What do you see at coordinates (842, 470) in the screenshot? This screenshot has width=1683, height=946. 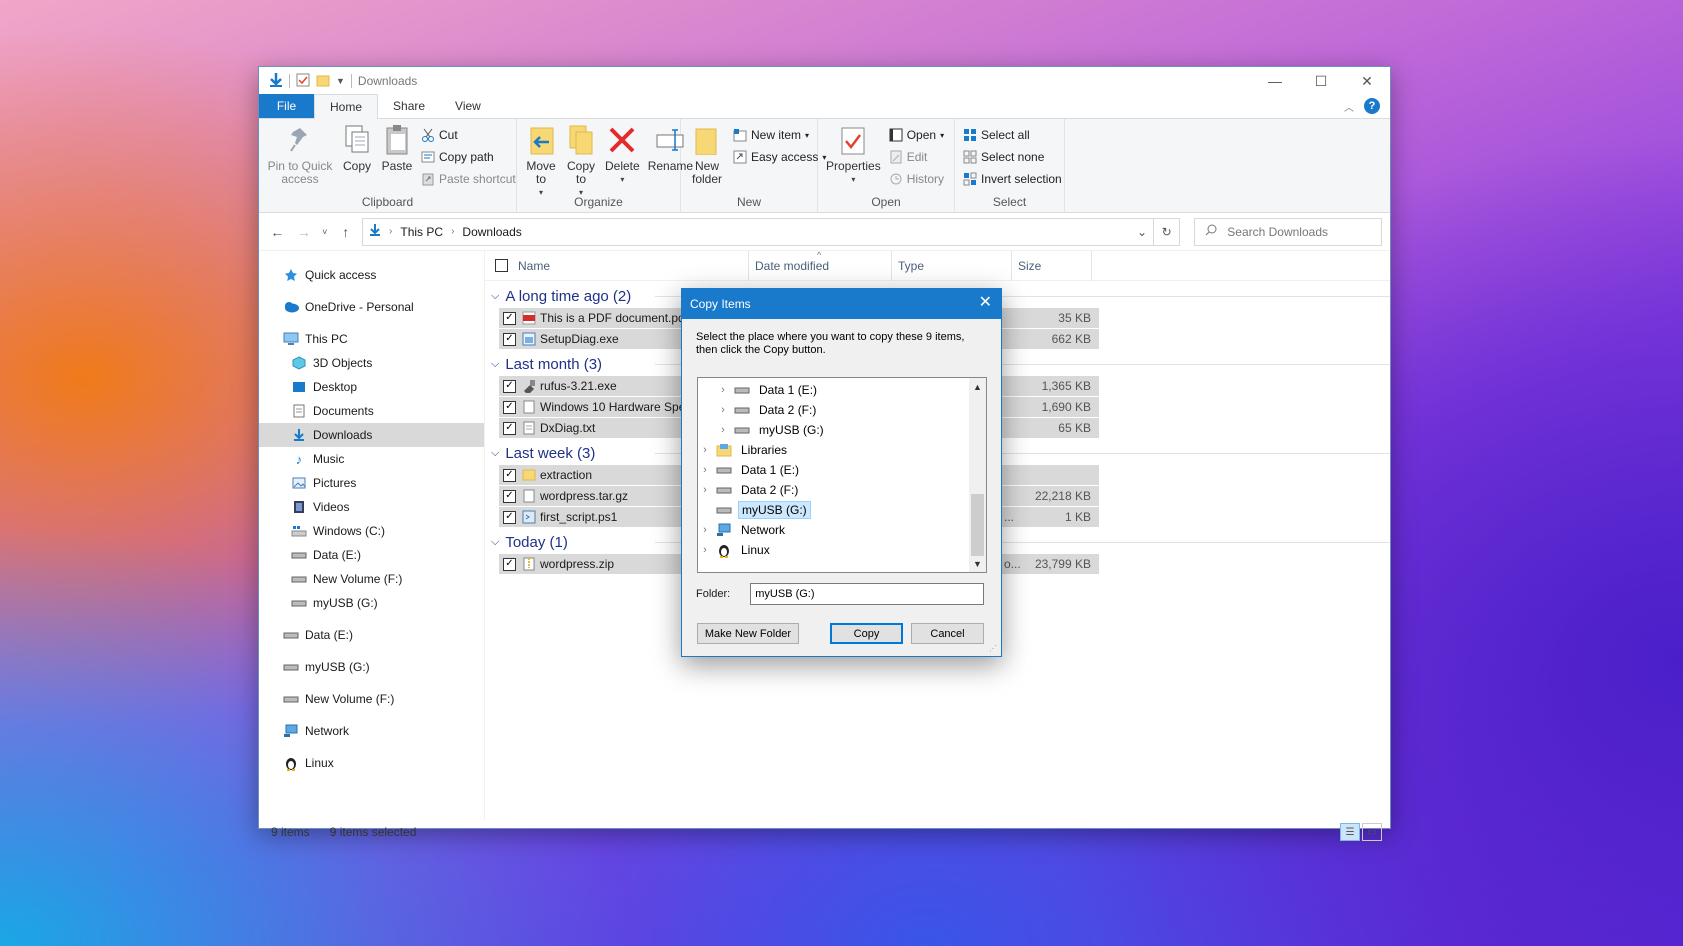 I see `tree-item-data1-e: › Data 1 (E:)` at bounding box center [842, 470].